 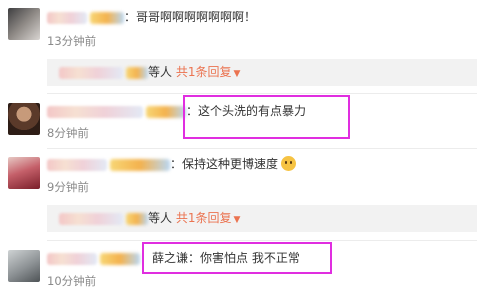 I want to click on comment-line: ：哥哥啊啊啊啊啊啊啊！, so click(x=151, y=17).